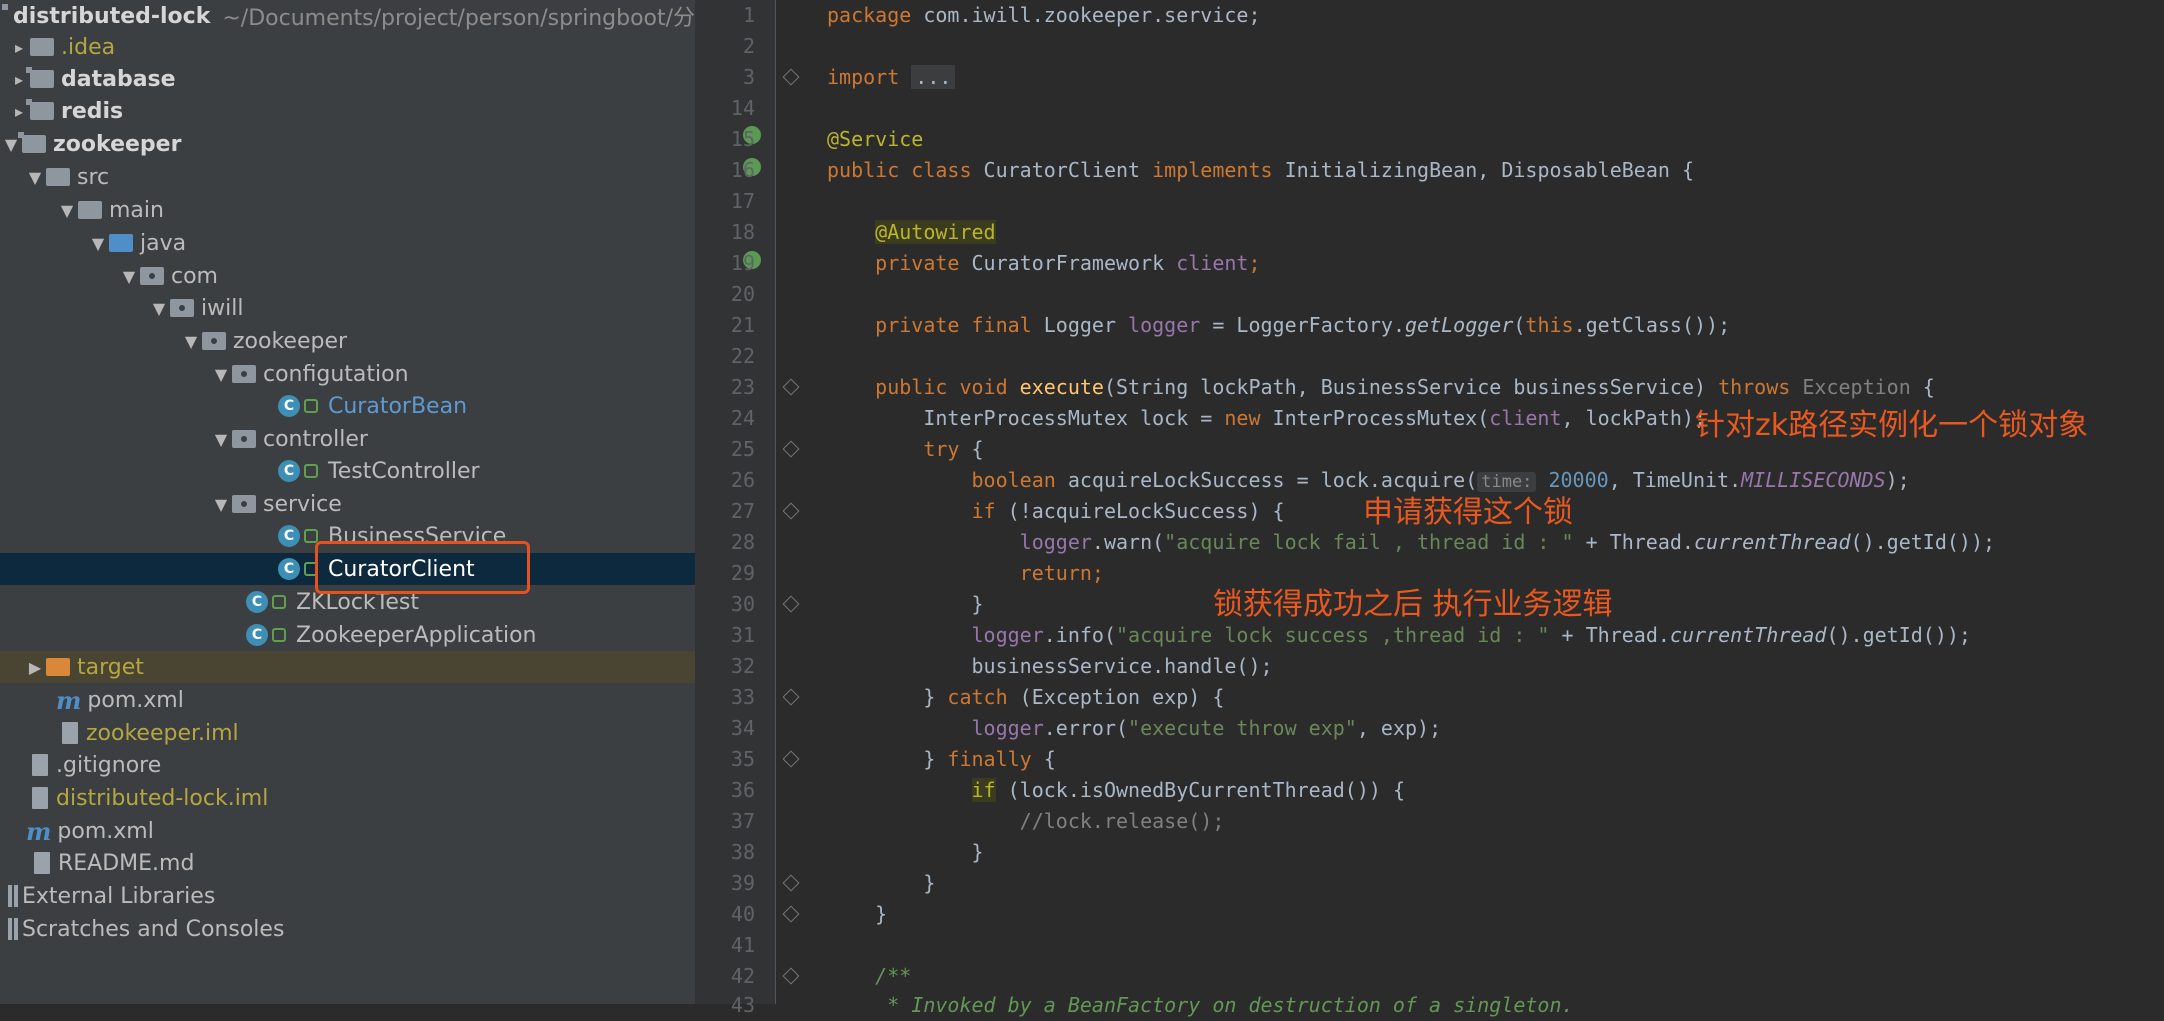  I want to click on tree-item-zookeeper-package: ▼ zookeeper, so click(347, 341).